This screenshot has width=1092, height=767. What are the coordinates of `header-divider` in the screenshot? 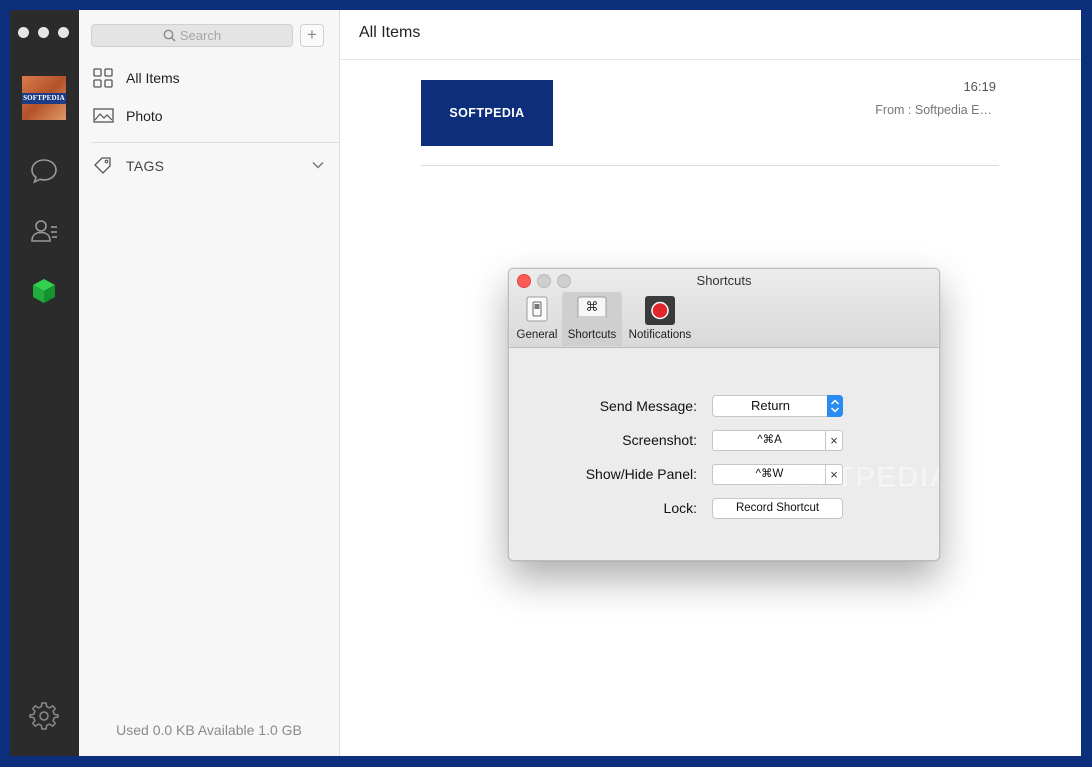 It's located at (710, 59).